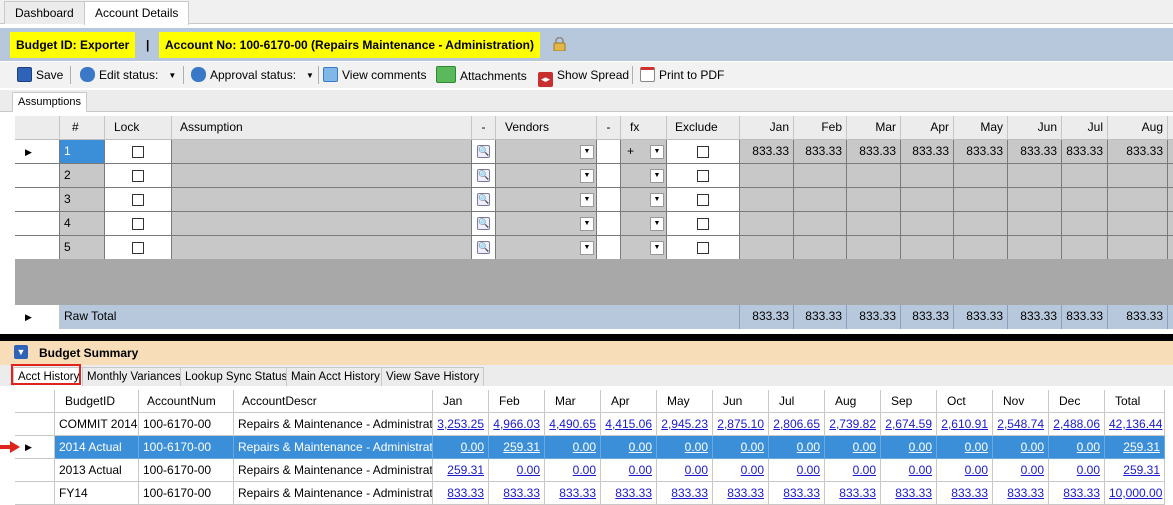 The image size is (1173, 505). I want to click on row-number: 4, so click(82, 224).